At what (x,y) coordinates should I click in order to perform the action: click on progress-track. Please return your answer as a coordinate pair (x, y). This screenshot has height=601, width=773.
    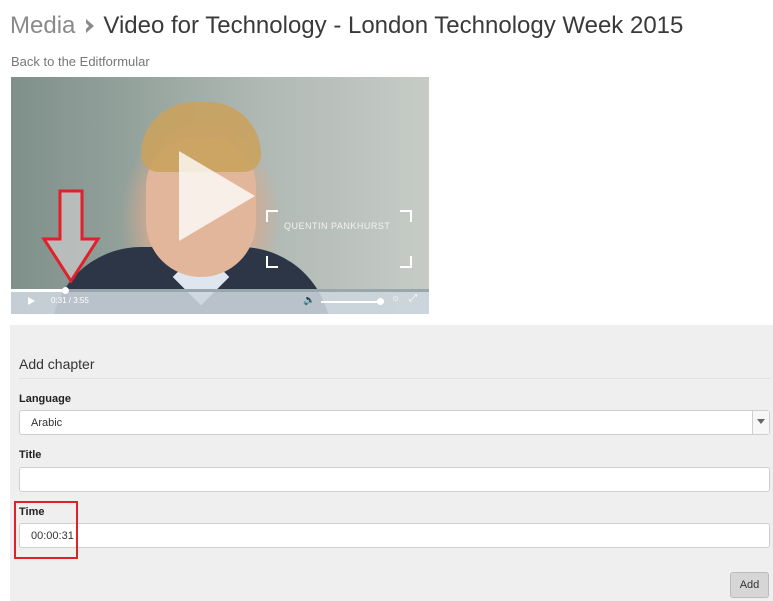
    Looking at the image, I should click on (220, 290).